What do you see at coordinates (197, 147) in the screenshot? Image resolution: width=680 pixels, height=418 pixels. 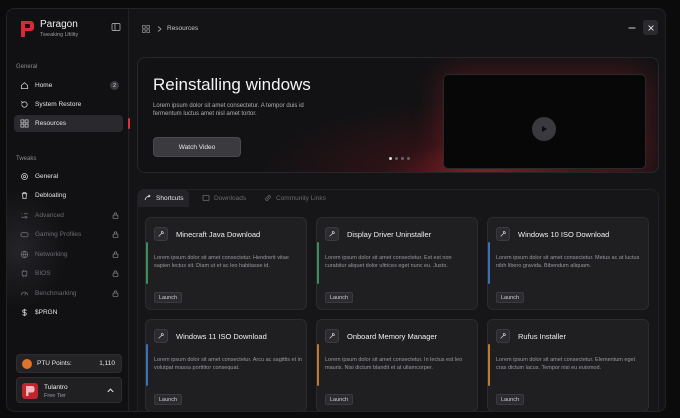 I see `watch-video-button: Watch Video` at bounding box center [197, 147].